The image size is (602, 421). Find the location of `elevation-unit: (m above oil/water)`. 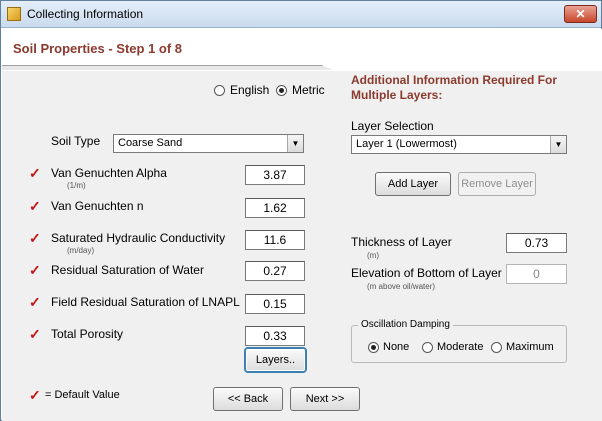

elevation-unit: (m above oil/water) is located at coordinates (401, 286).